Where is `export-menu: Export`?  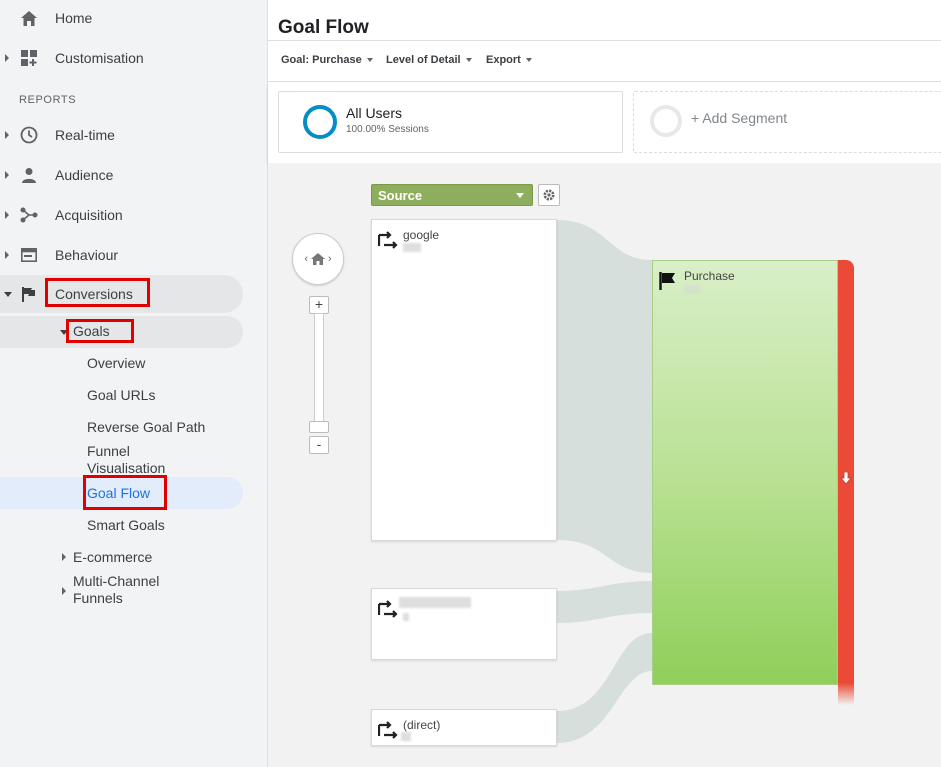 export-menu: Export is located at coordinates (509, 60).